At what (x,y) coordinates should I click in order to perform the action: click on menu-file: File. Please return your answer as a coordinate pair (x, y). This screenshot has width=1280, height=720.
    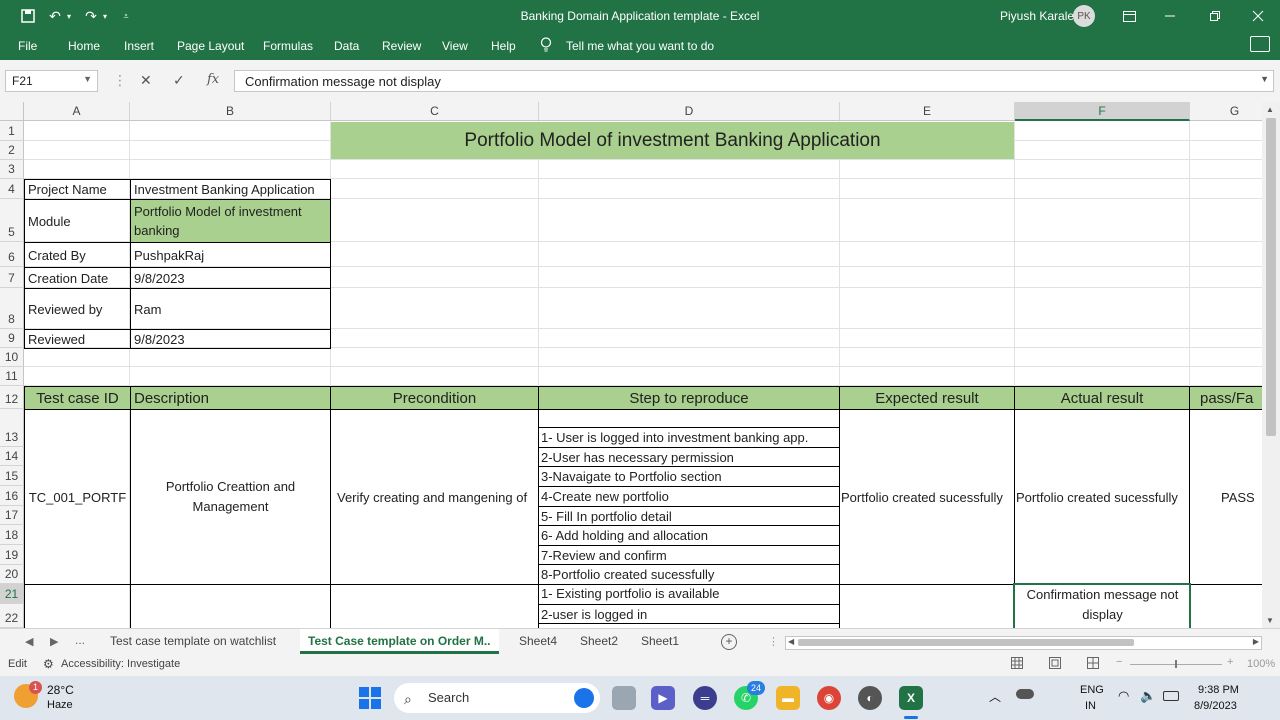
    Looking at the image, I should click on (27, 46).